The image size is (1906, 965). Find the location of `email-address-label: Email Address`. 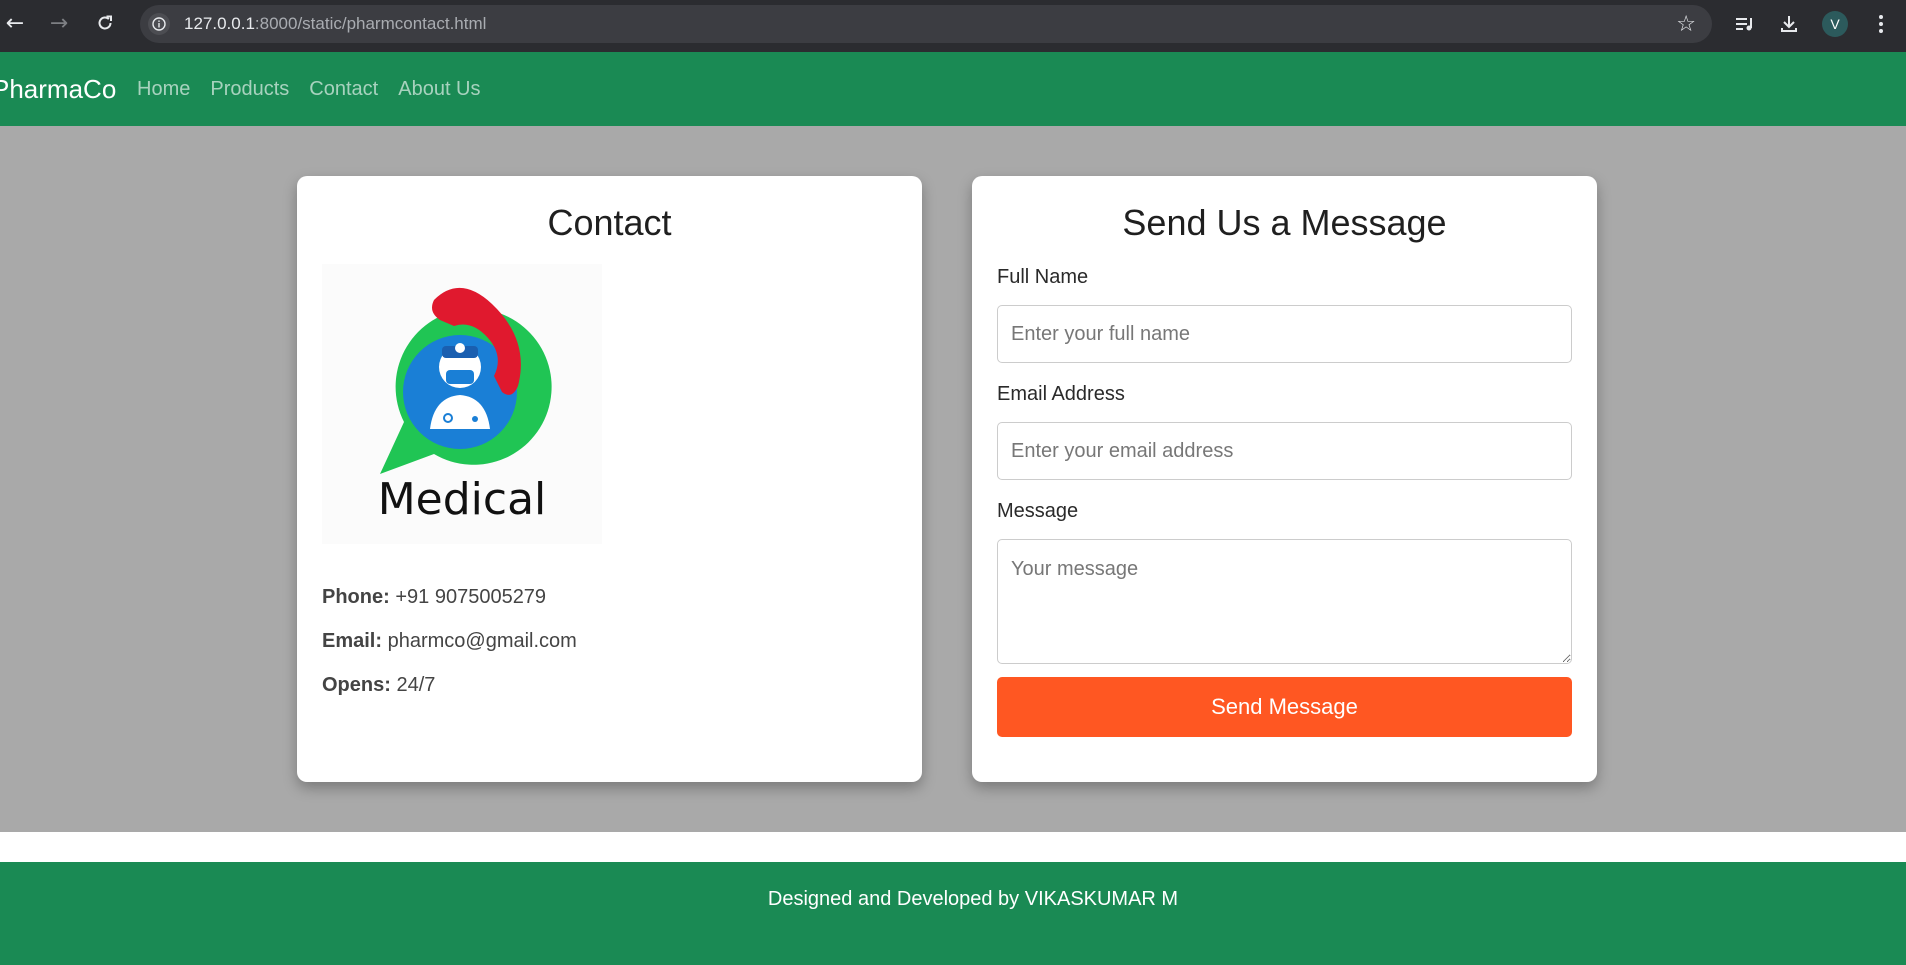

email-address-label: Email Address is located at coordinates (1061, 394).